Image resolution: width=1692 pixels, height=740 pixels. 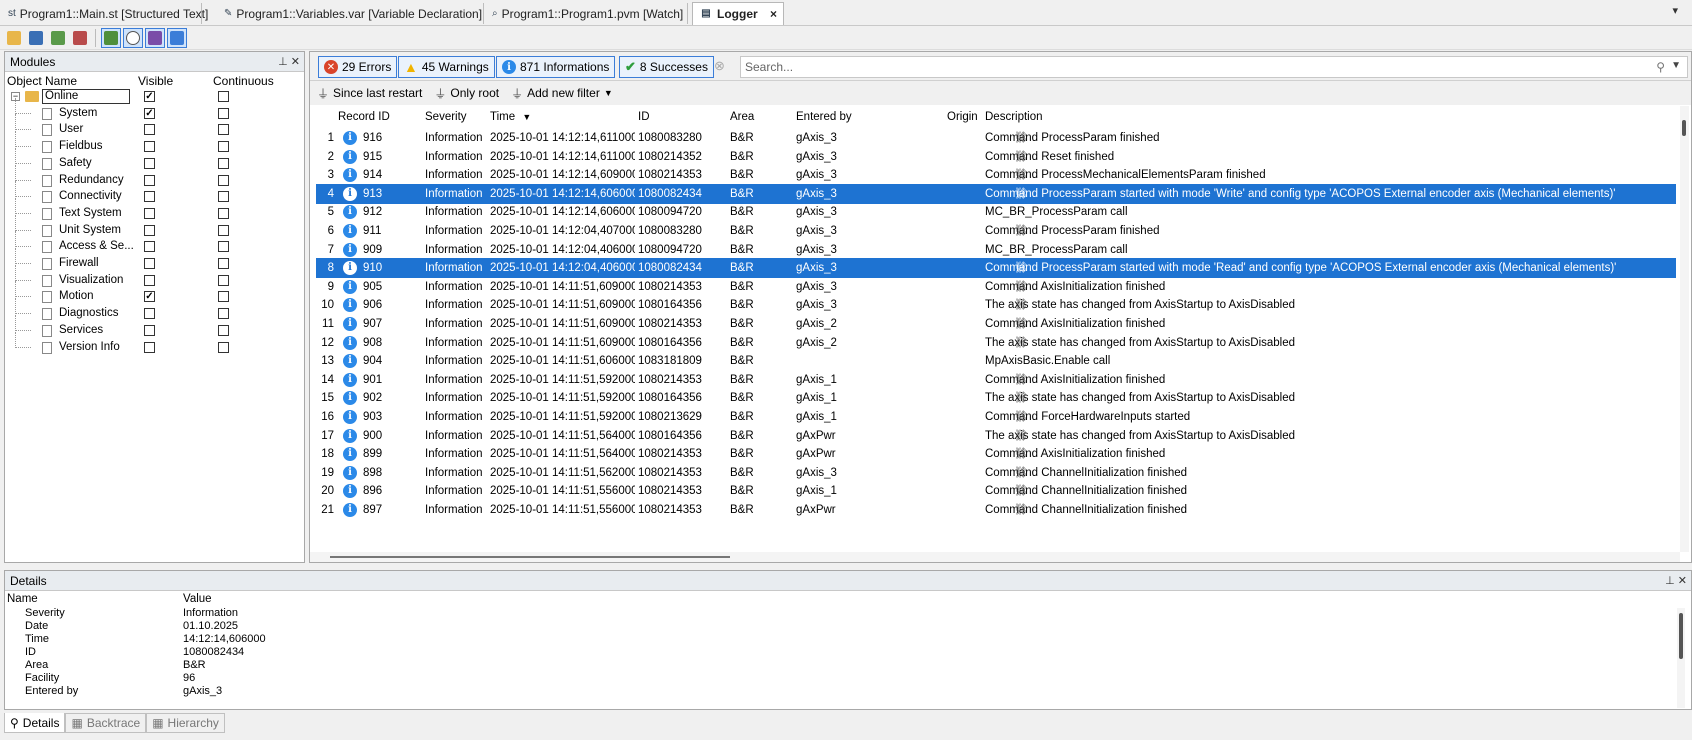 What do you see at coordinates (962, 117) in the screenshot?
I see `column-origin: Origin` at bounding box center [962, 117].